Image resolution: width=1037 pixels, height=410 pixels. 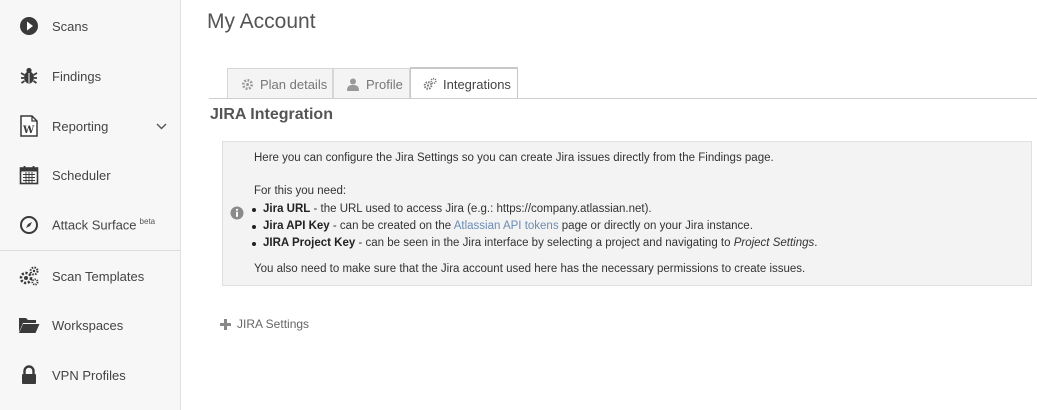 What do you see at coordinates (353, 84) in the screenshot?
I see `user-icon` at bounding box center [353, 84].